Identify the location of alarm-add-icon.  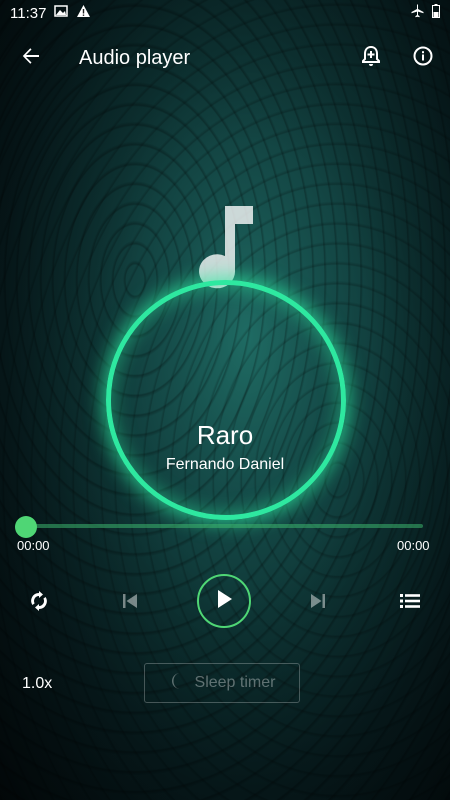
(371, 58).